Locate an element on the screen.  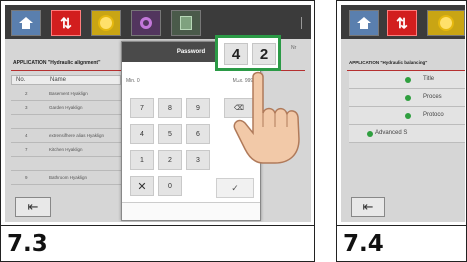
side-label: Nr is located at coordinates (294, 48).